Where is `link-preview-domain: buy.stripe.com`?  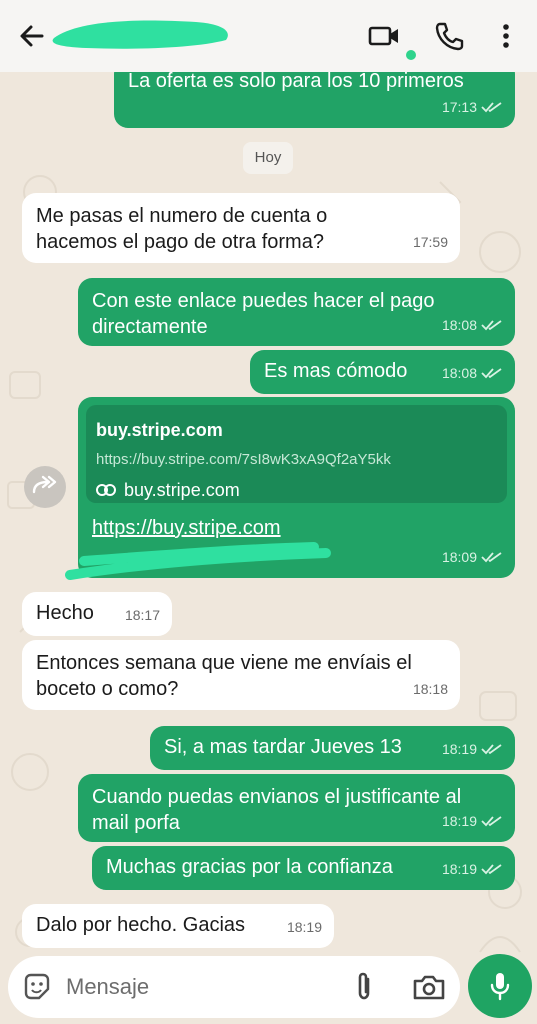 link-preview-domain: buy.stripe.com is located at coordinates (182, 490).